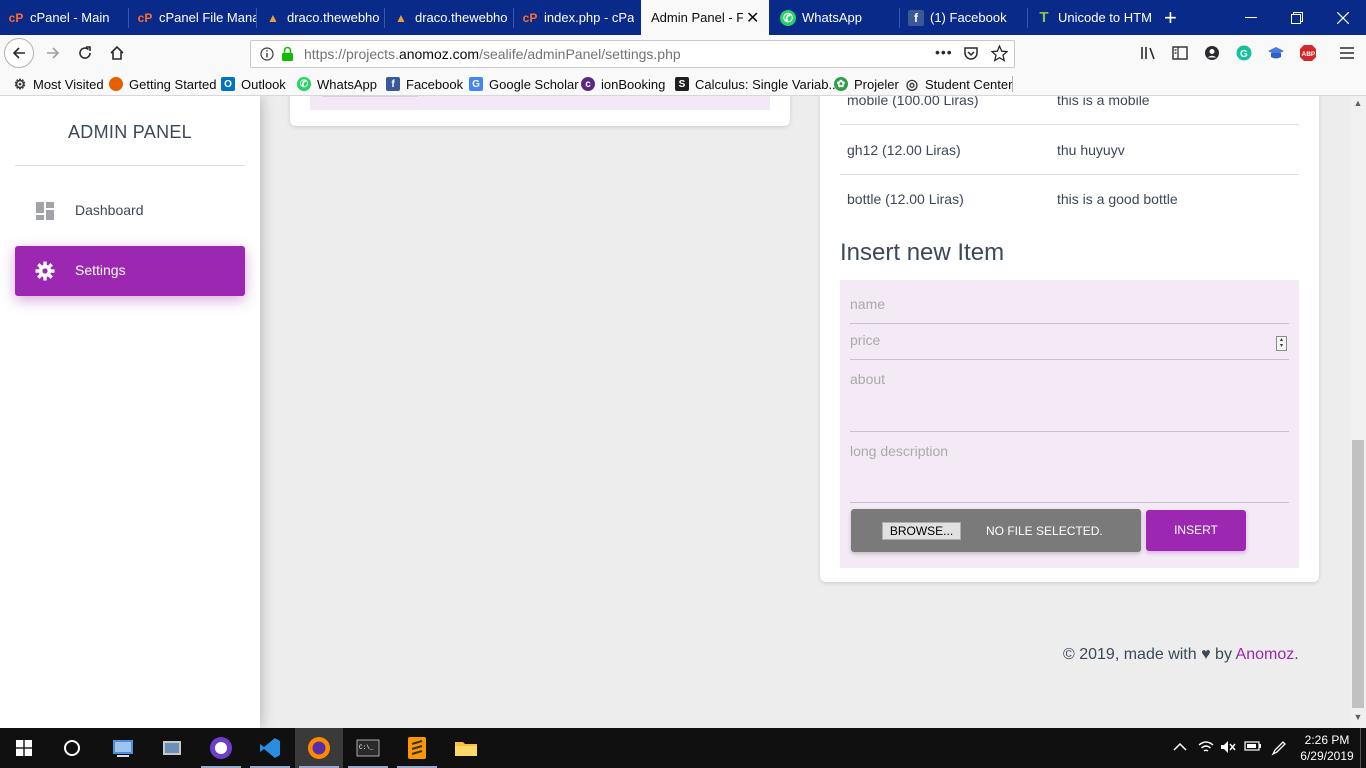 The width and height of the screenshot is (1366, 768). I want to click on clock-time: 2:26 PM, so click(1327, 740).